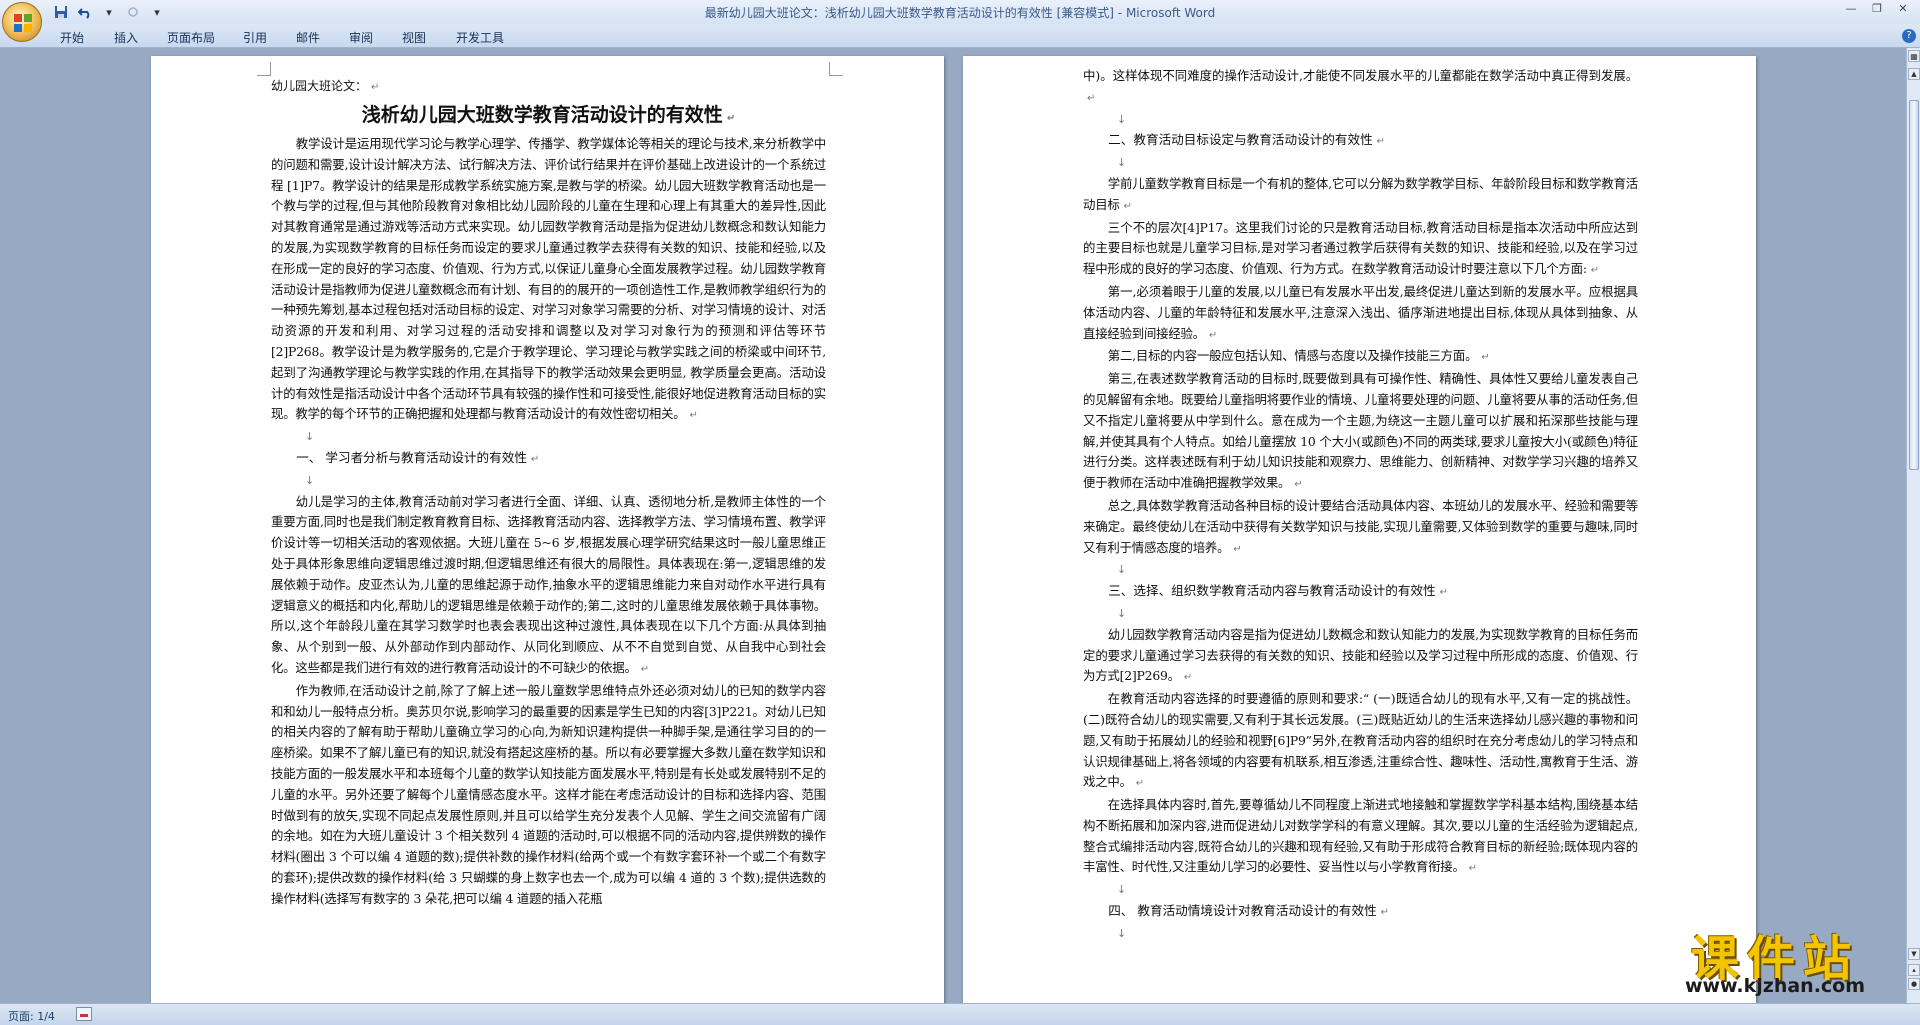 The height and width of the screenshot is (1025, 1920). What do you see at coordinates (1170, 13) in the screenshot?
I see `app-name: Microsoft Word` at bounding box center [1170, 13].